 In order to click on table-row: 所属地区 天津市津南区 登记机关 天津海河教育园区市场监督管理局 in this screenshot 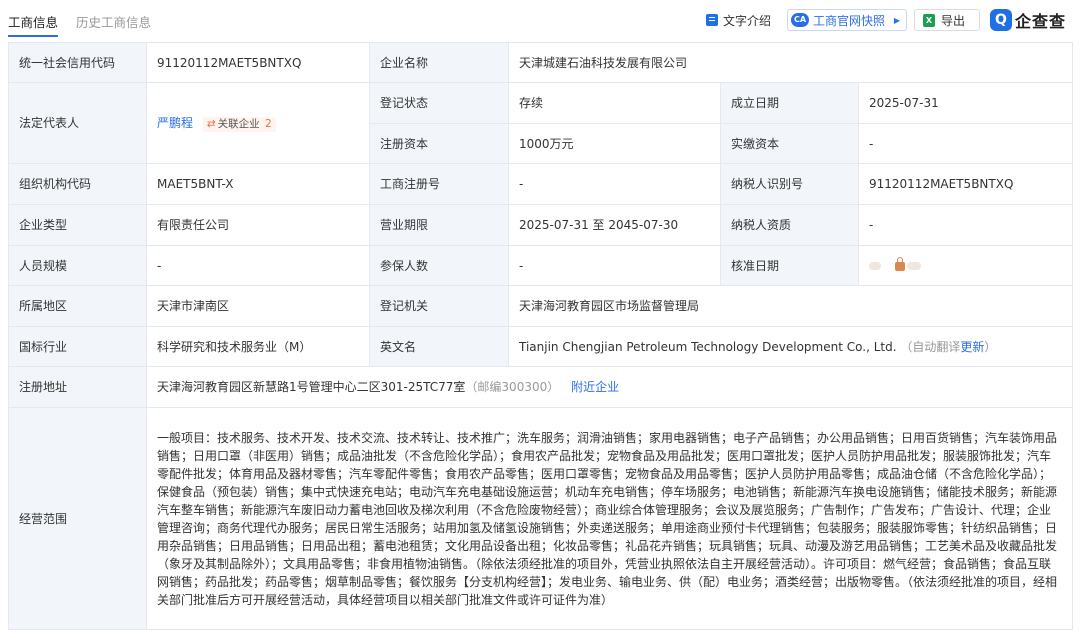, I will do `click(541, 306)`.